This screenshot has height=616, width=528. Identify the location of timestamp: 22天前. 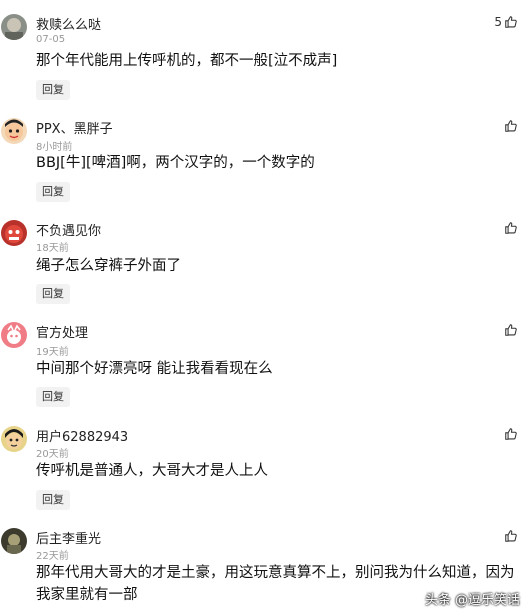
(52, 556).